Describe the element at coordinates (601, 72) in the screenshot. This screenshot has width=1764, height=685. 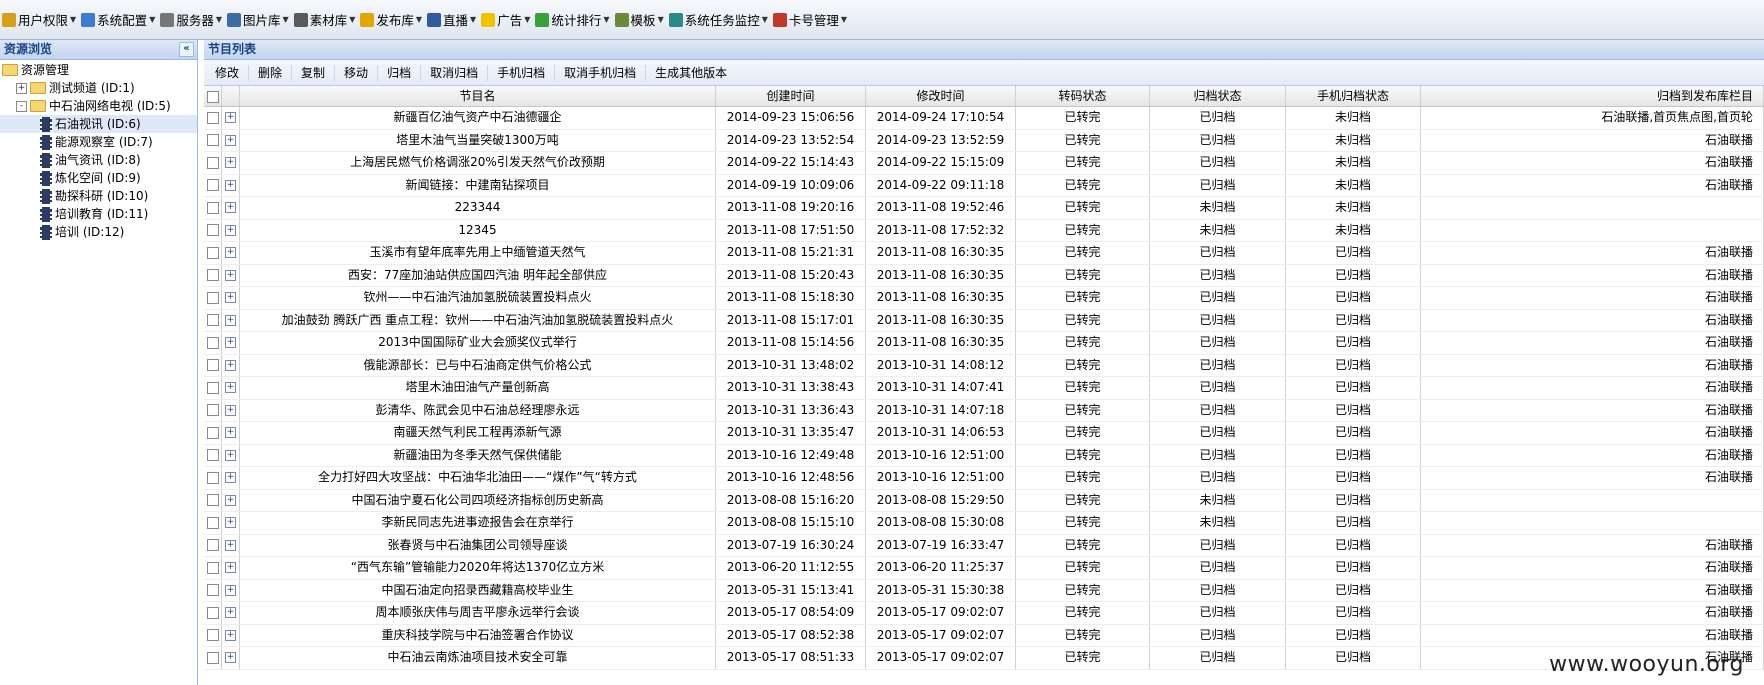
I see `toolbar-button-7: 取消手机归档` at that location.